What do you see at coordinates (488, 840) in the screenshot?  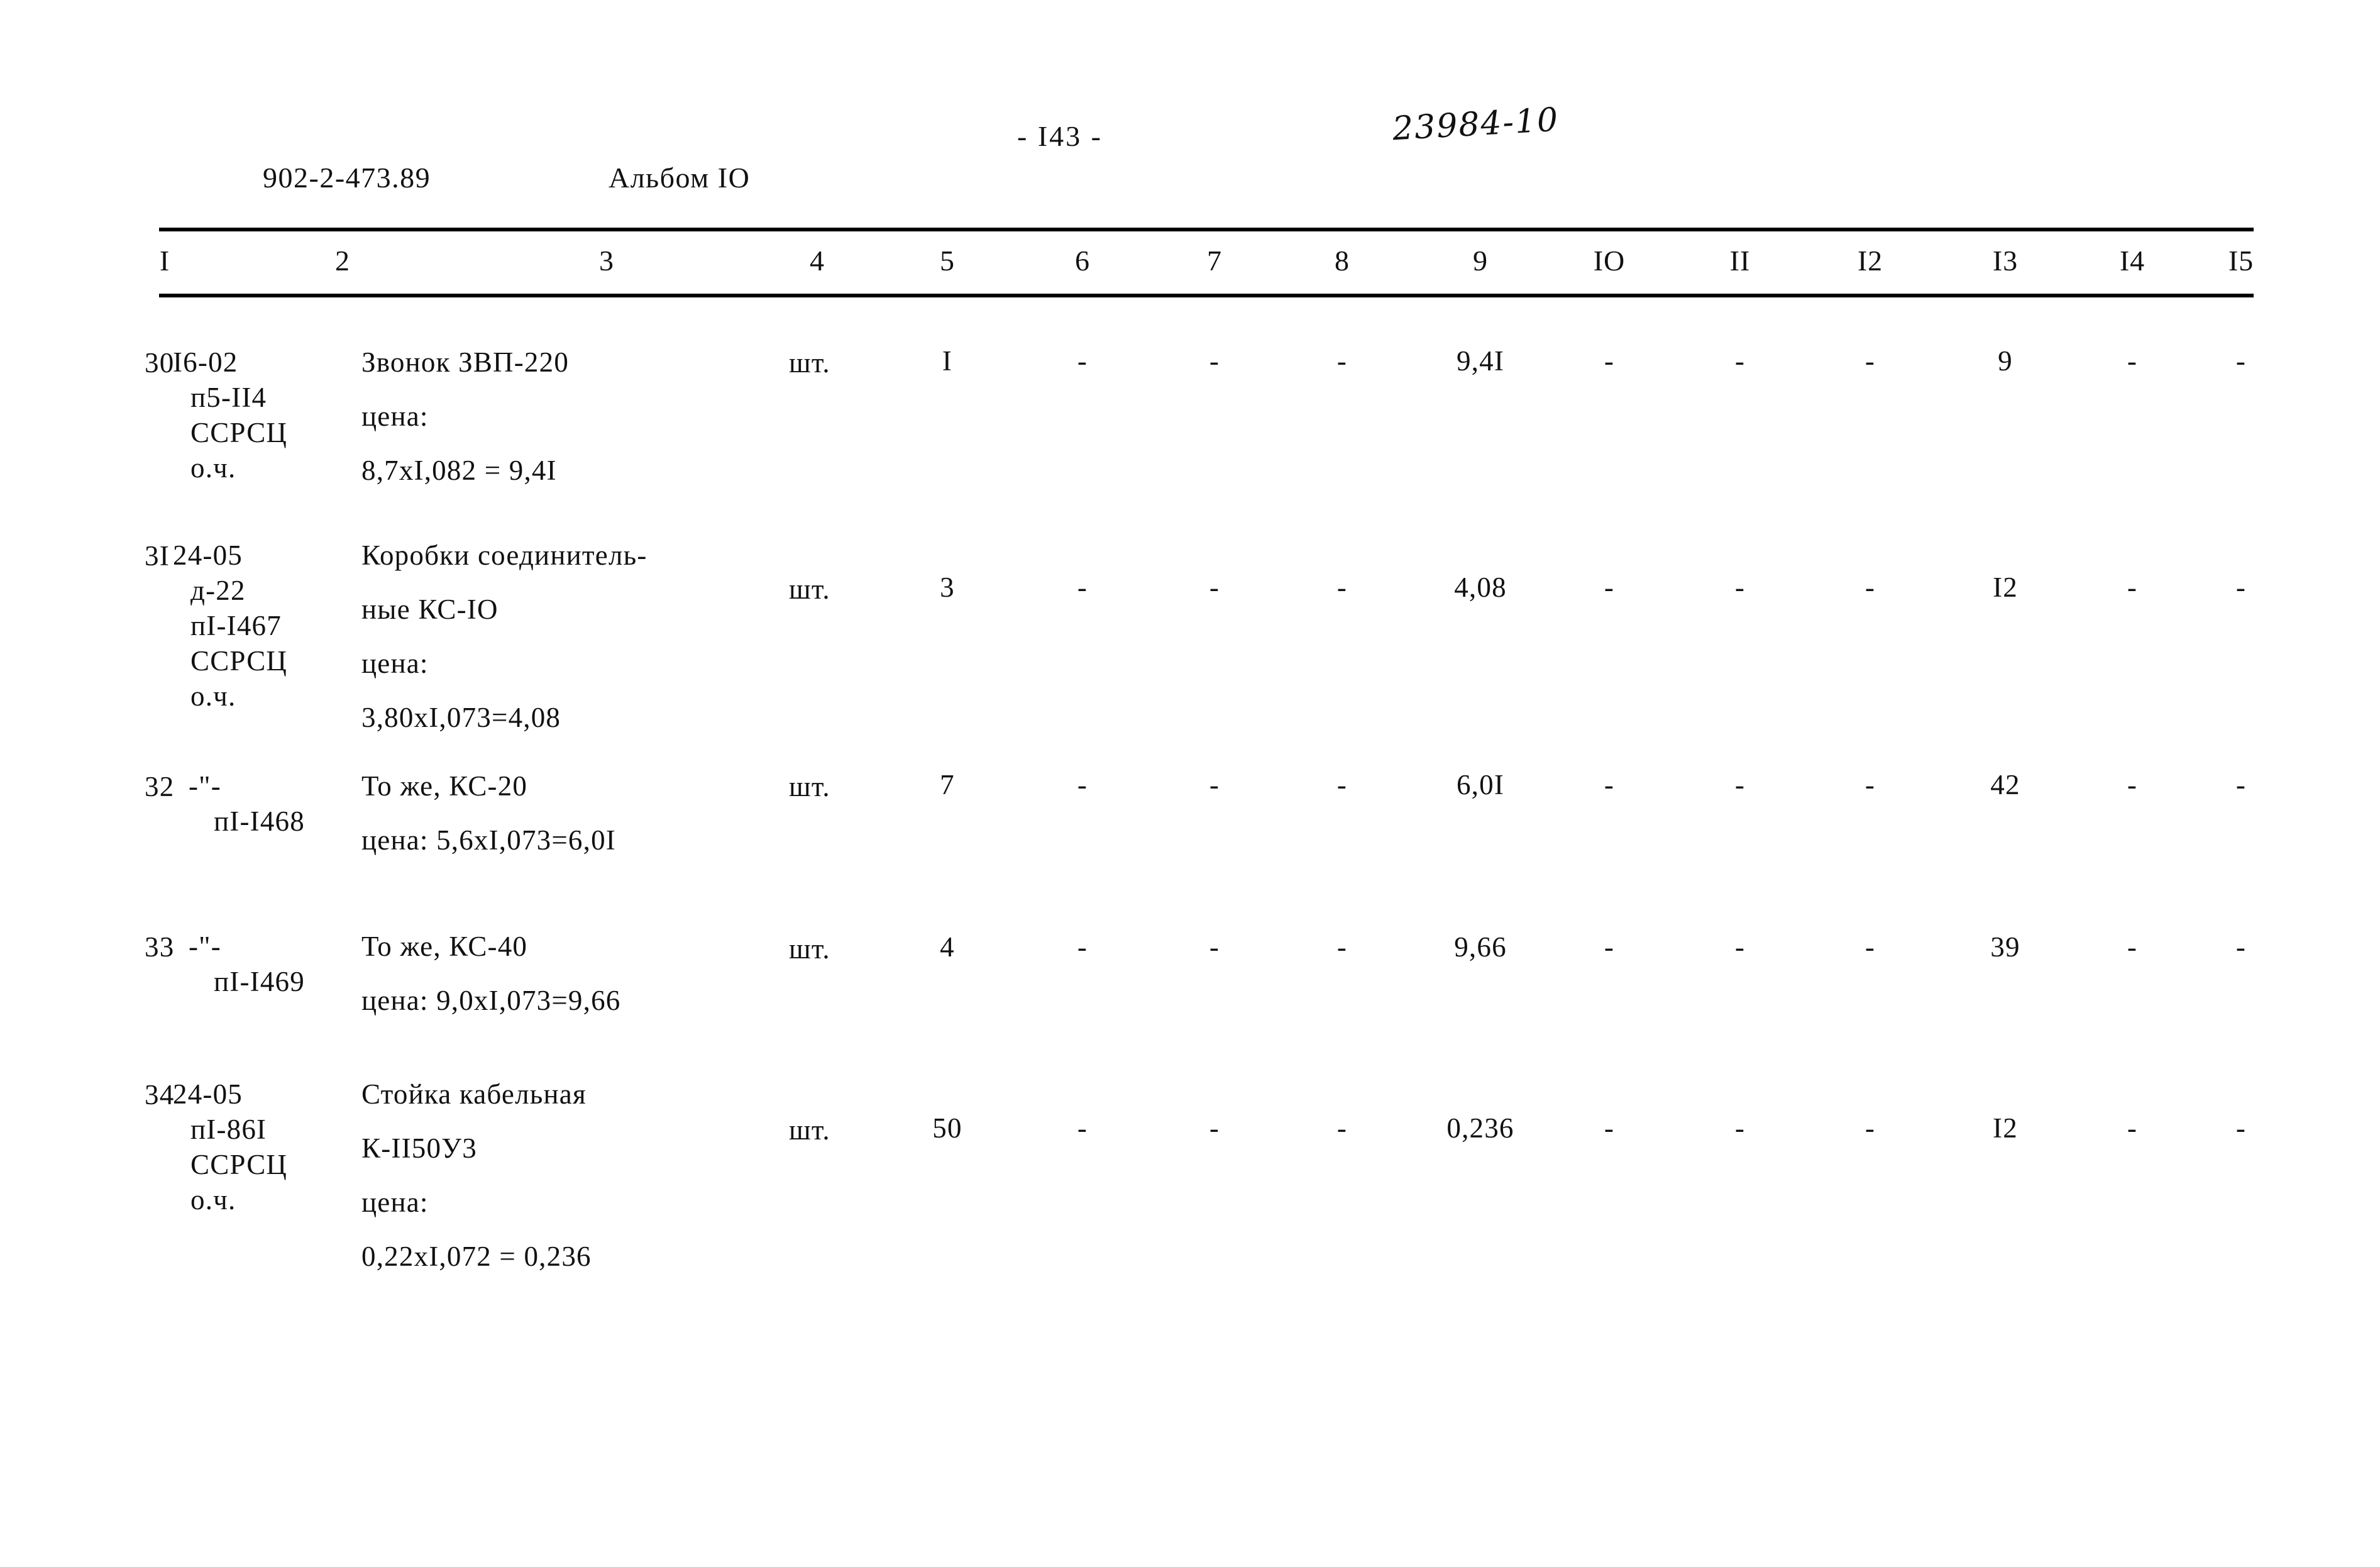 I see `row-name-line: цена: 5,6хI,073=6,0I` at bounding box center [488, 840].